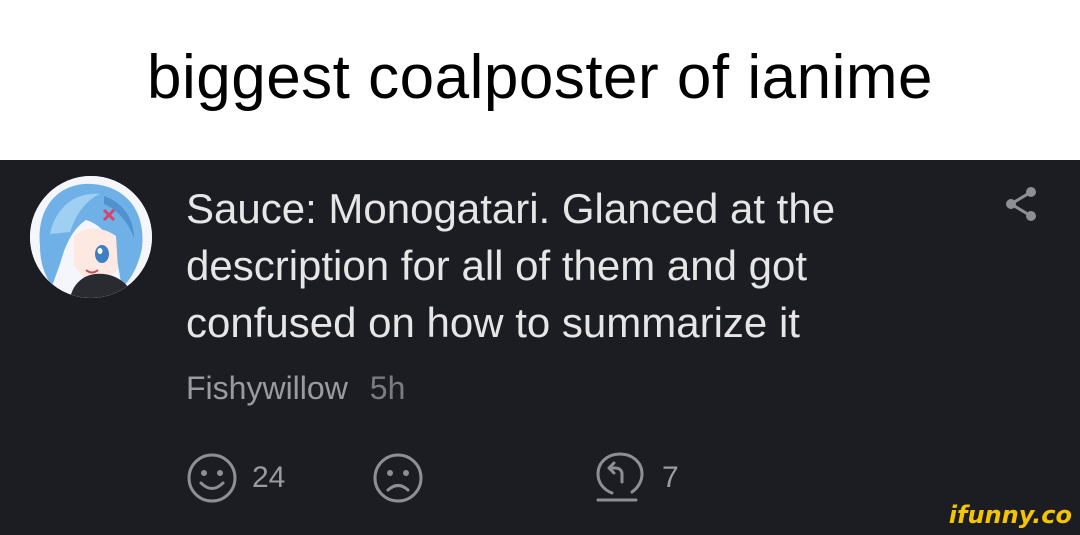 The height and width of the screenshot is (535, 1080). Describe the element at coordinates (212, 478) in the screenshot. I see `smile-icon` at that location.